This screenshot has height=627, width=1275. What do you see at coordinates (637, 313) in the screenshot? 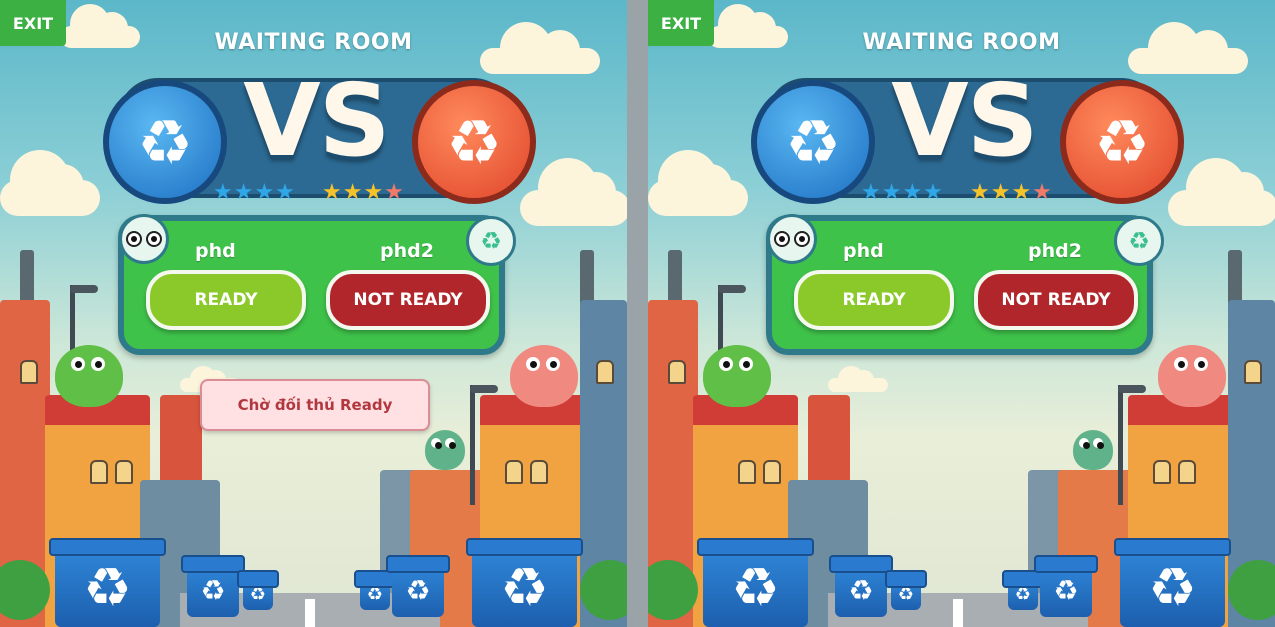
I see `panel-divider` at bounding box center [637, 313].